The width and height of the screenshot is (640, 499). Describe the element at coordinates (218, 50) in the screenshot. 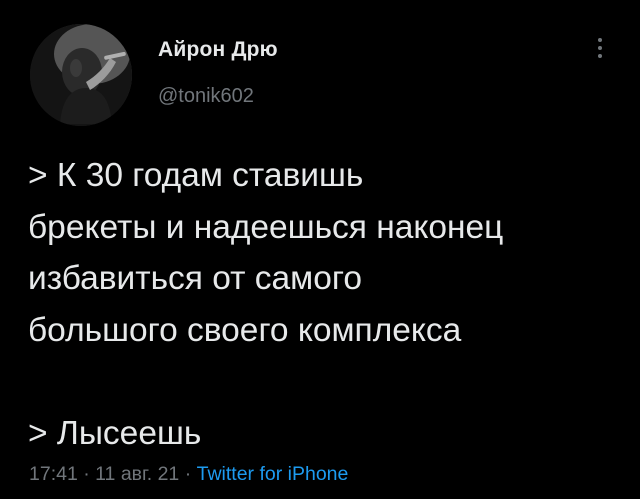

I see `author-display-name: Айрон Дрю` at that location.